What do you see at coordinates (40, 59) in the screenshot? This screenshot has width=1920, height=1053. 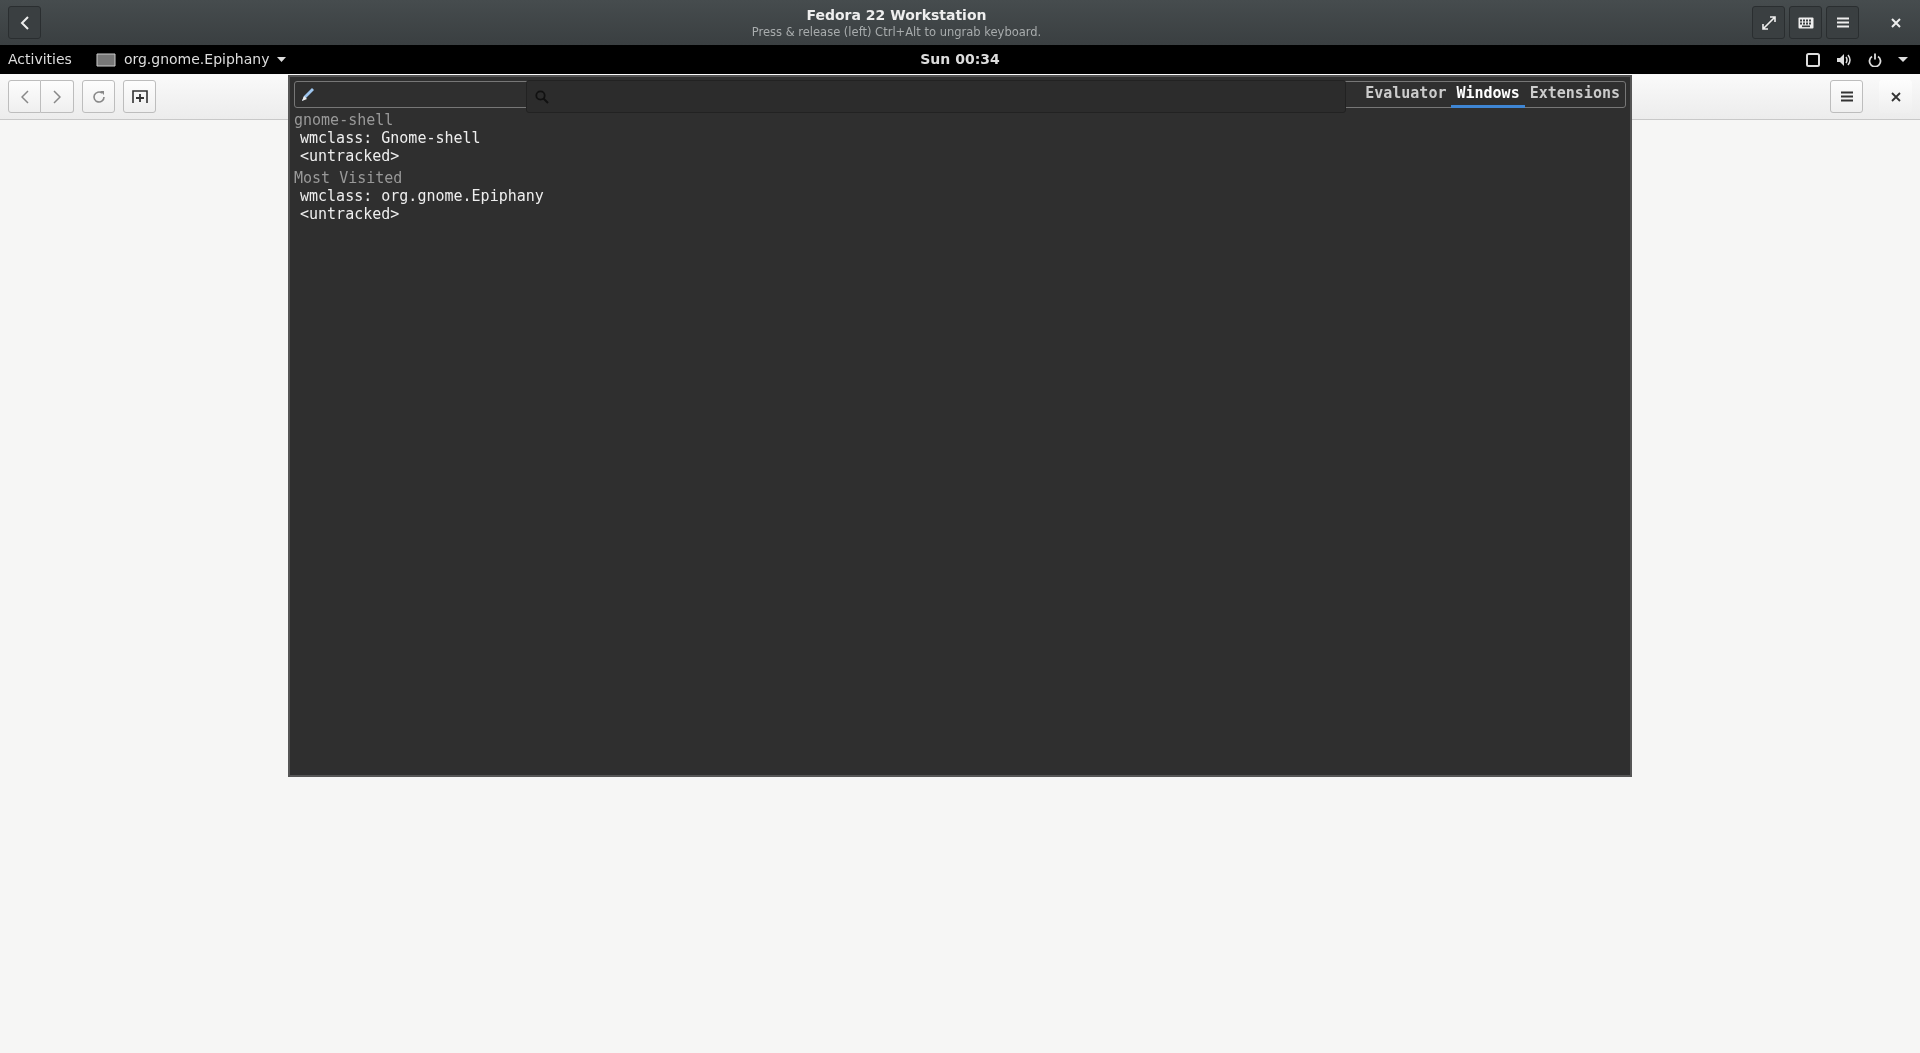 I see `activities-button: Activities` at bounding box center [40, 59].